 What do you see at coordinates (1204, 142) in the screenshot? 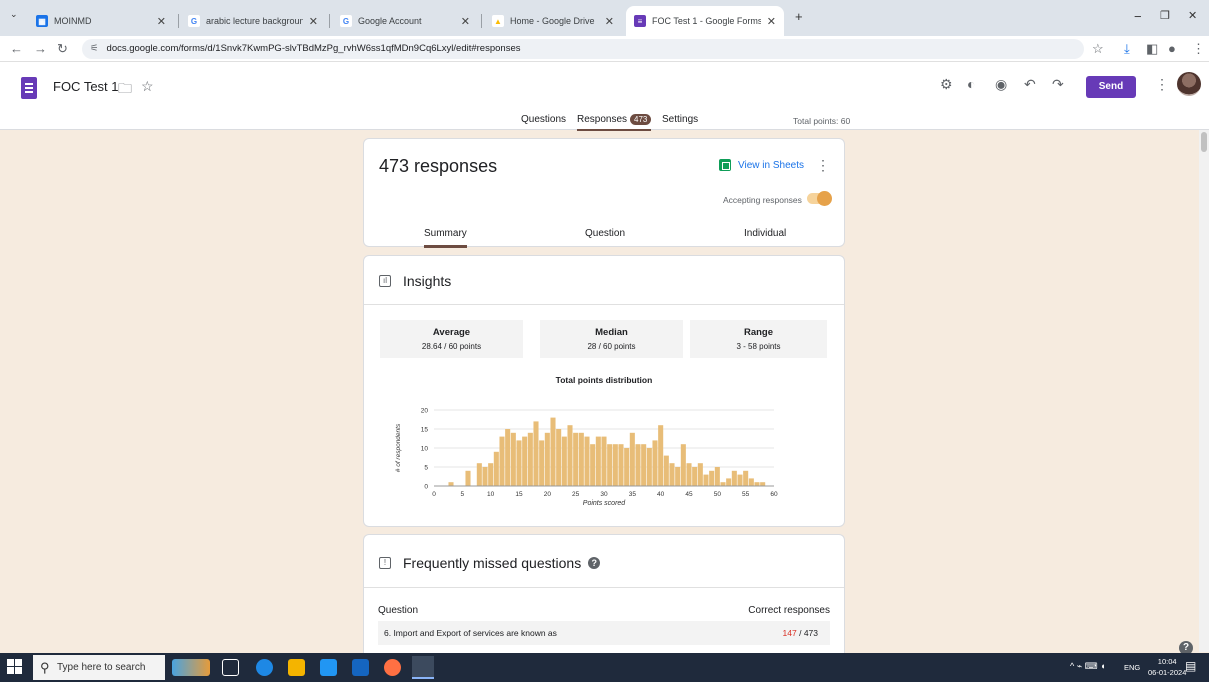
I see `scrollbar-thumb` at bounding box center [1204, 142].